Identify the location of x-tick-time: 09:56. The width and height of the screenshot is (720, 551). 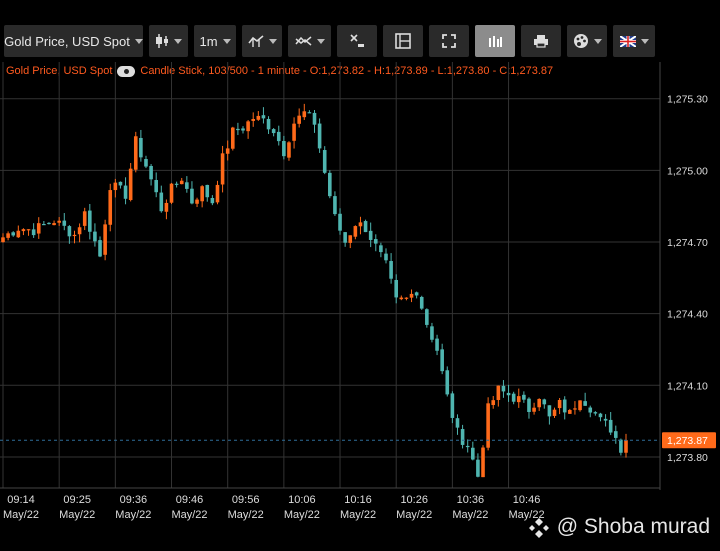
(246, 500).